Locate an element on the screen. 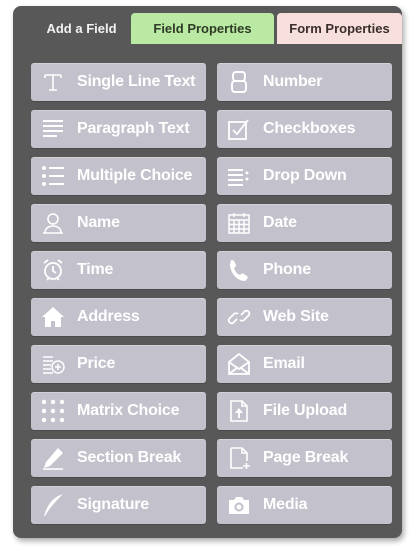  field-label: Media is located at coordinates (285, 504).